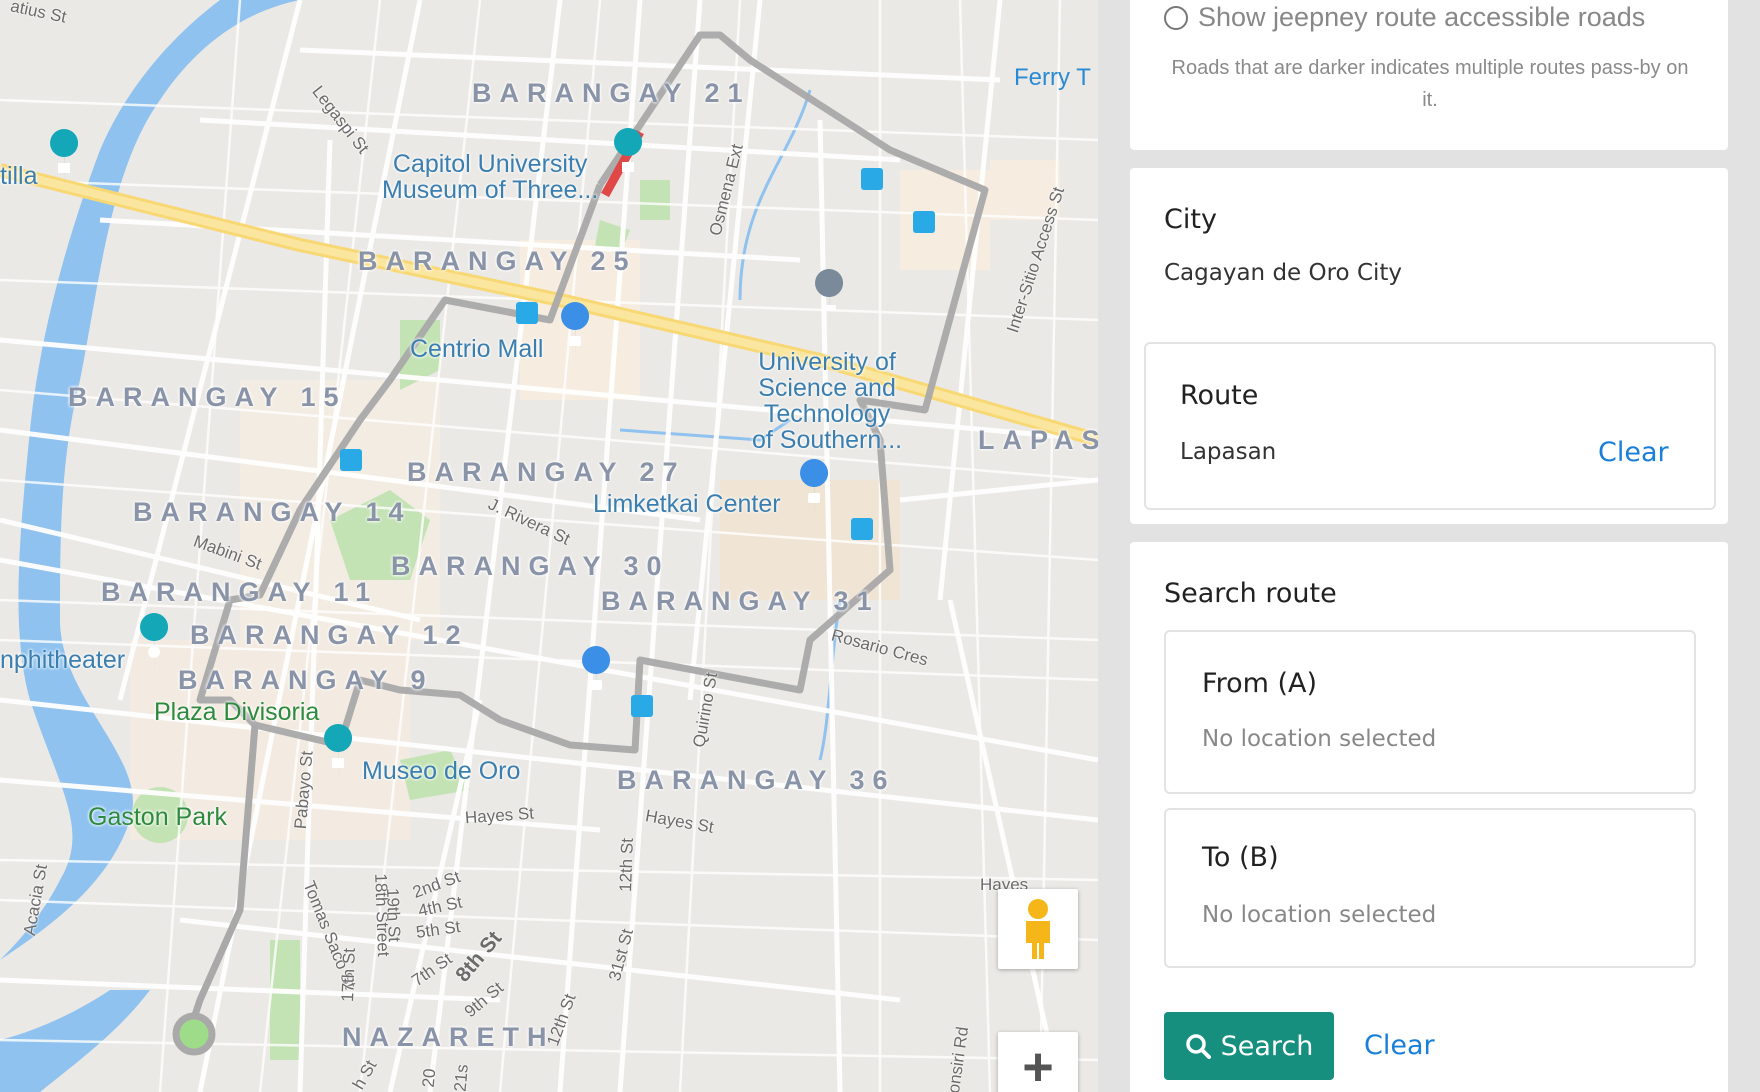 Image resolution: width=1760 pixels, height=1092 pixels. What do you see at coordinates (1267, 1046) in the screenshot?
I see `search-button-label: Search` at bounding box center [1267, 1046].